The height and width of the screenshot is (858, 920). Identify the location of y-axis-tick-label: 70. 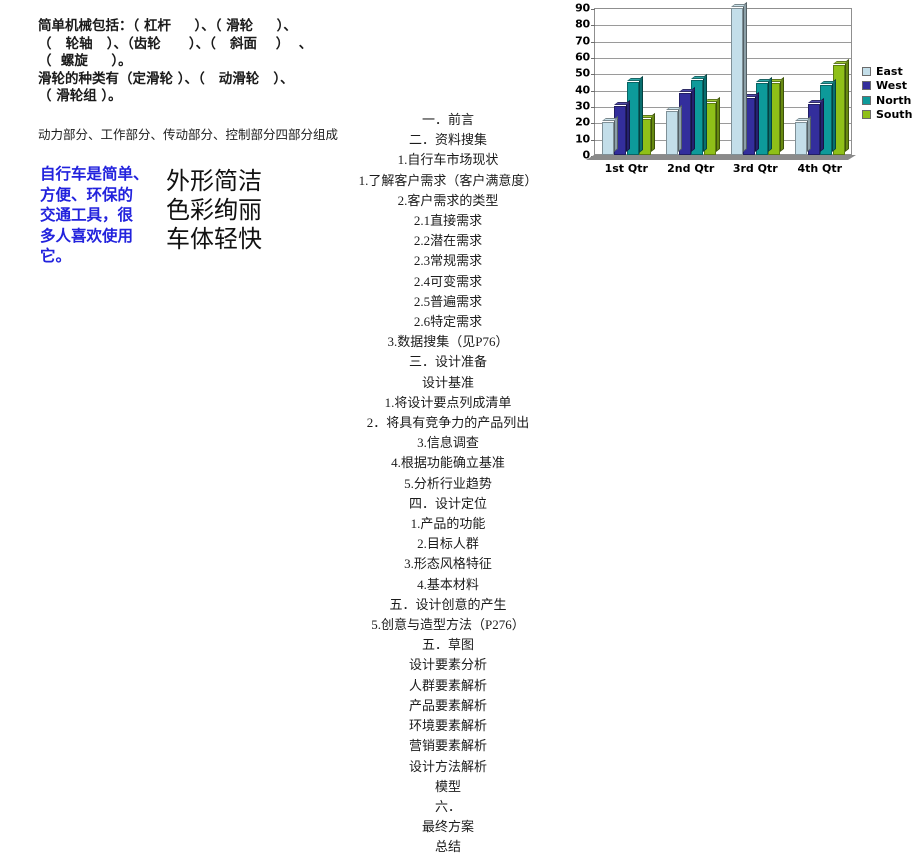
(582, 41).